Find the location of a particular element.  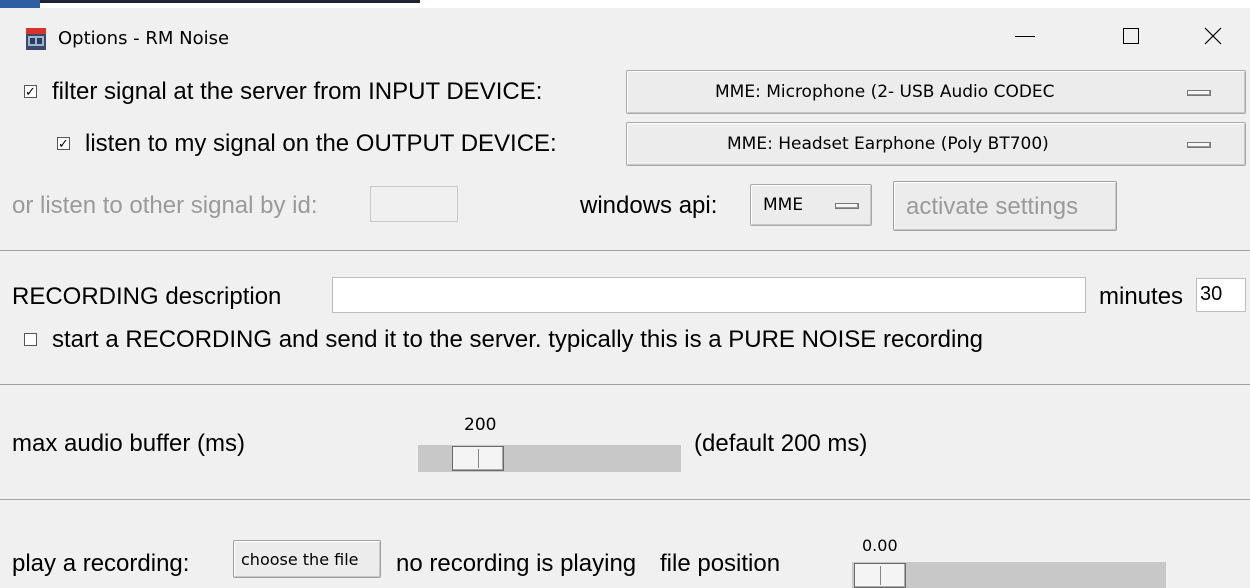

close-button is located at coordinates (1213, 36).